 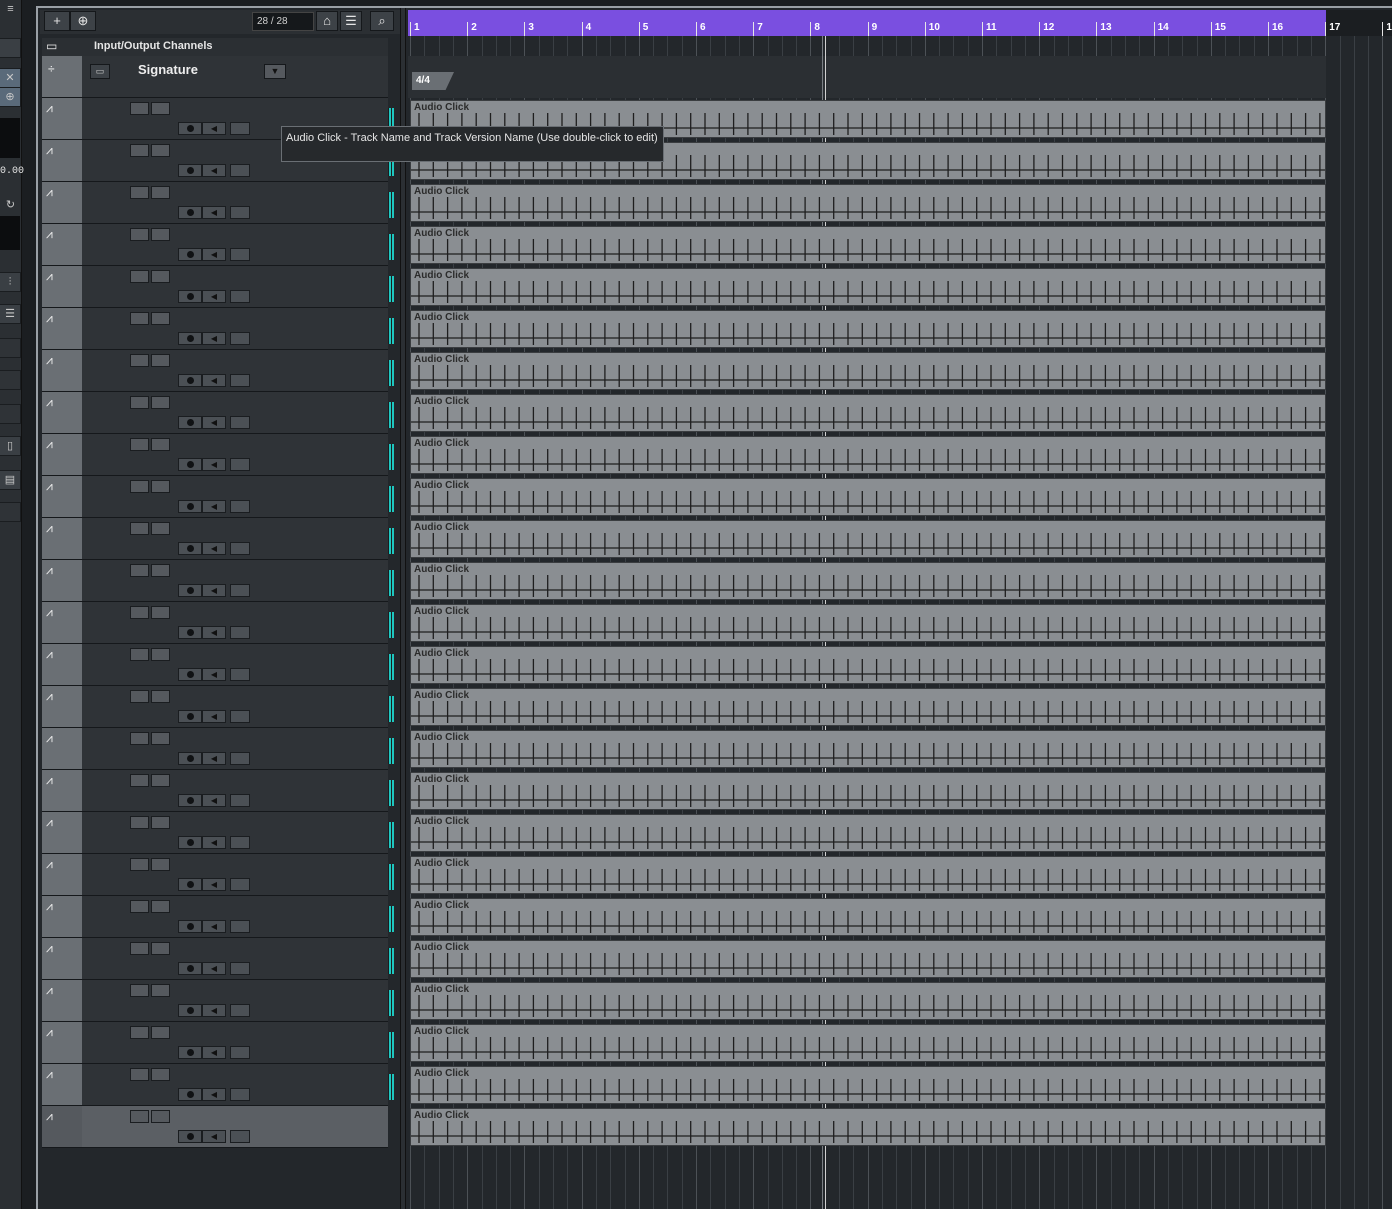 I want to click on automation-icon: ⊕, so click(x=10, y=97).